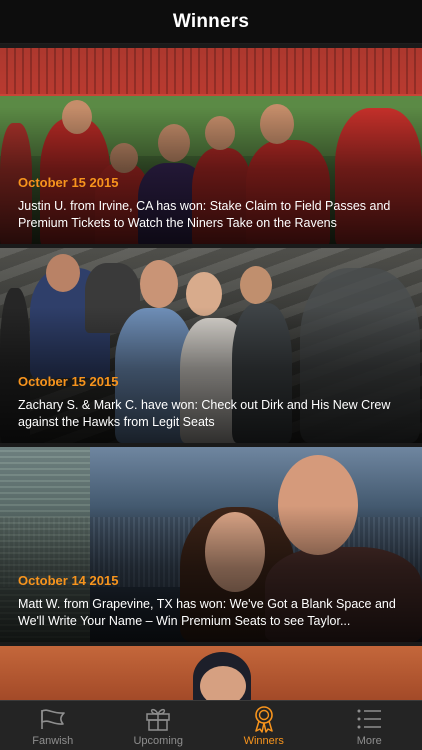 This screenshot has height=750, width=422. I want to click on tab-upcoming: Upcoming, so click(159, 725).